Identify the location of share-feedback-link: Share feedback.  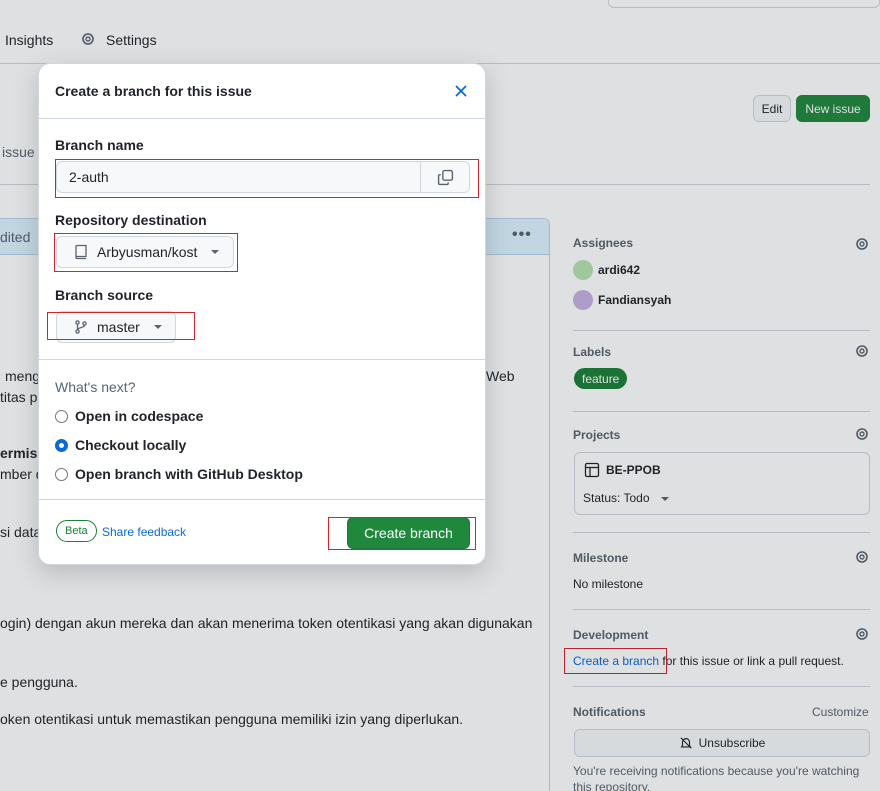
(144, 532).